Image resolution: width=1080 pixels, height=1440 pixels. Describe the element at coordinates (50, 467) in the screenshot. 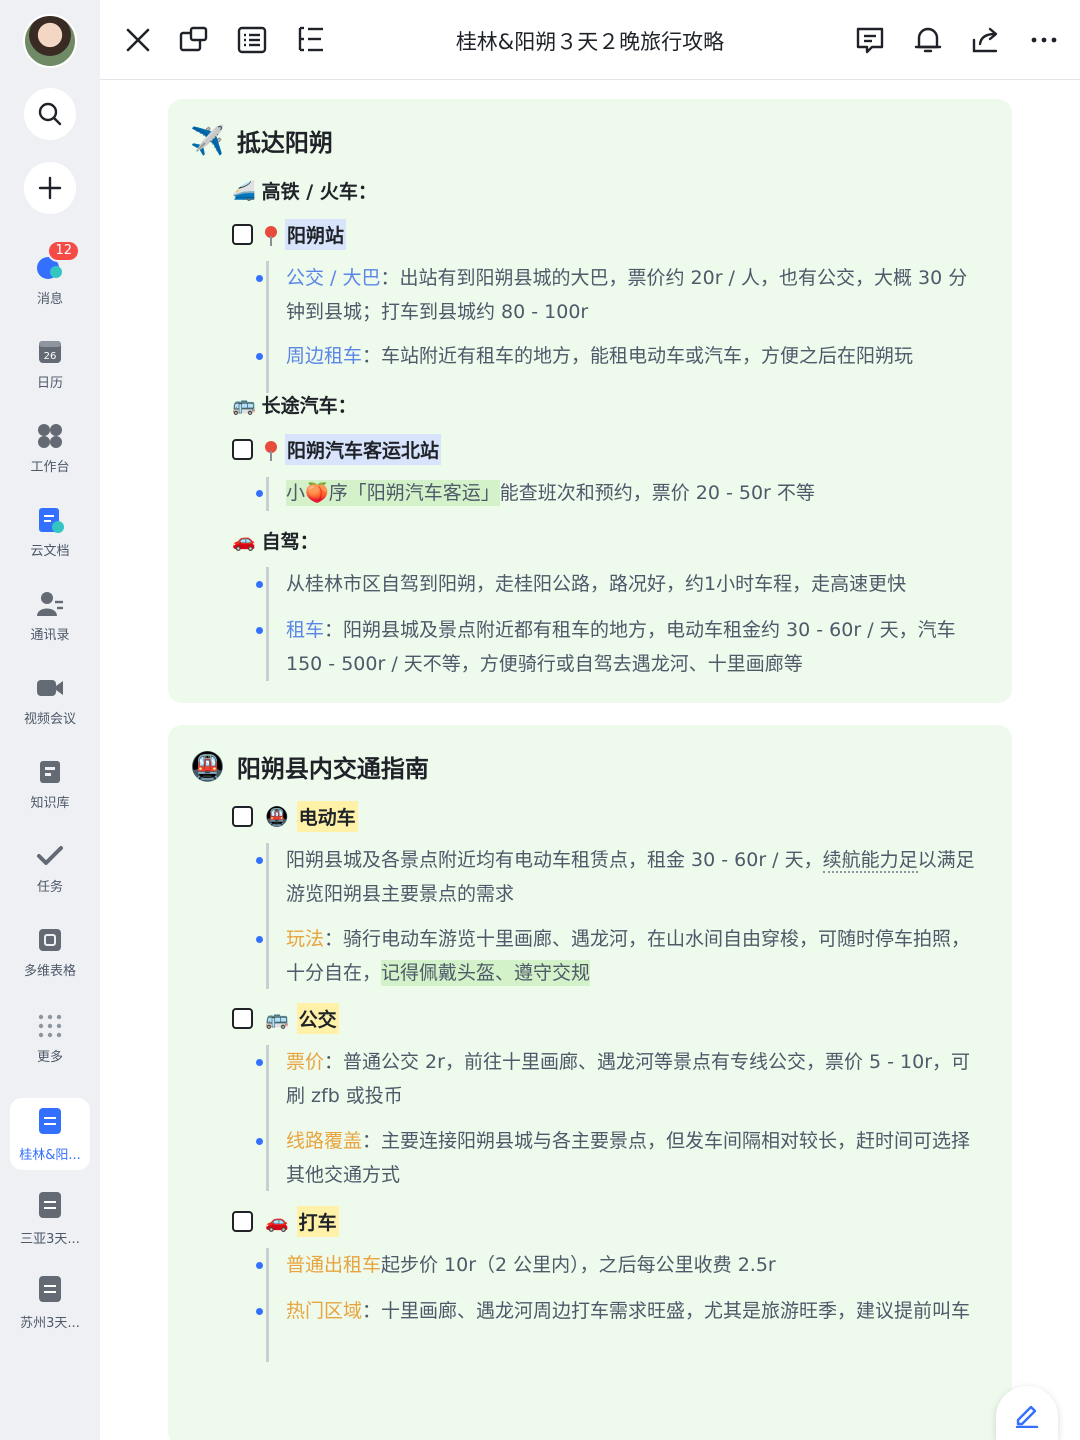

I see `nav-label: 工作台` at that location.